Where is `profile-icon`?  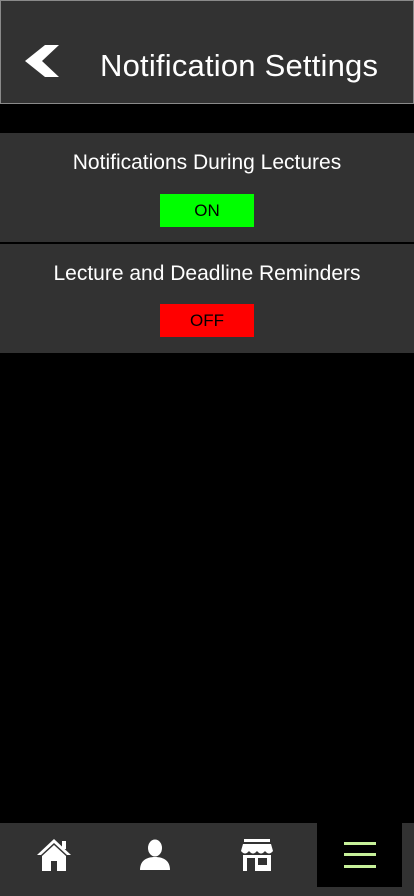
profile-icon is located at coordinates (155, 854).